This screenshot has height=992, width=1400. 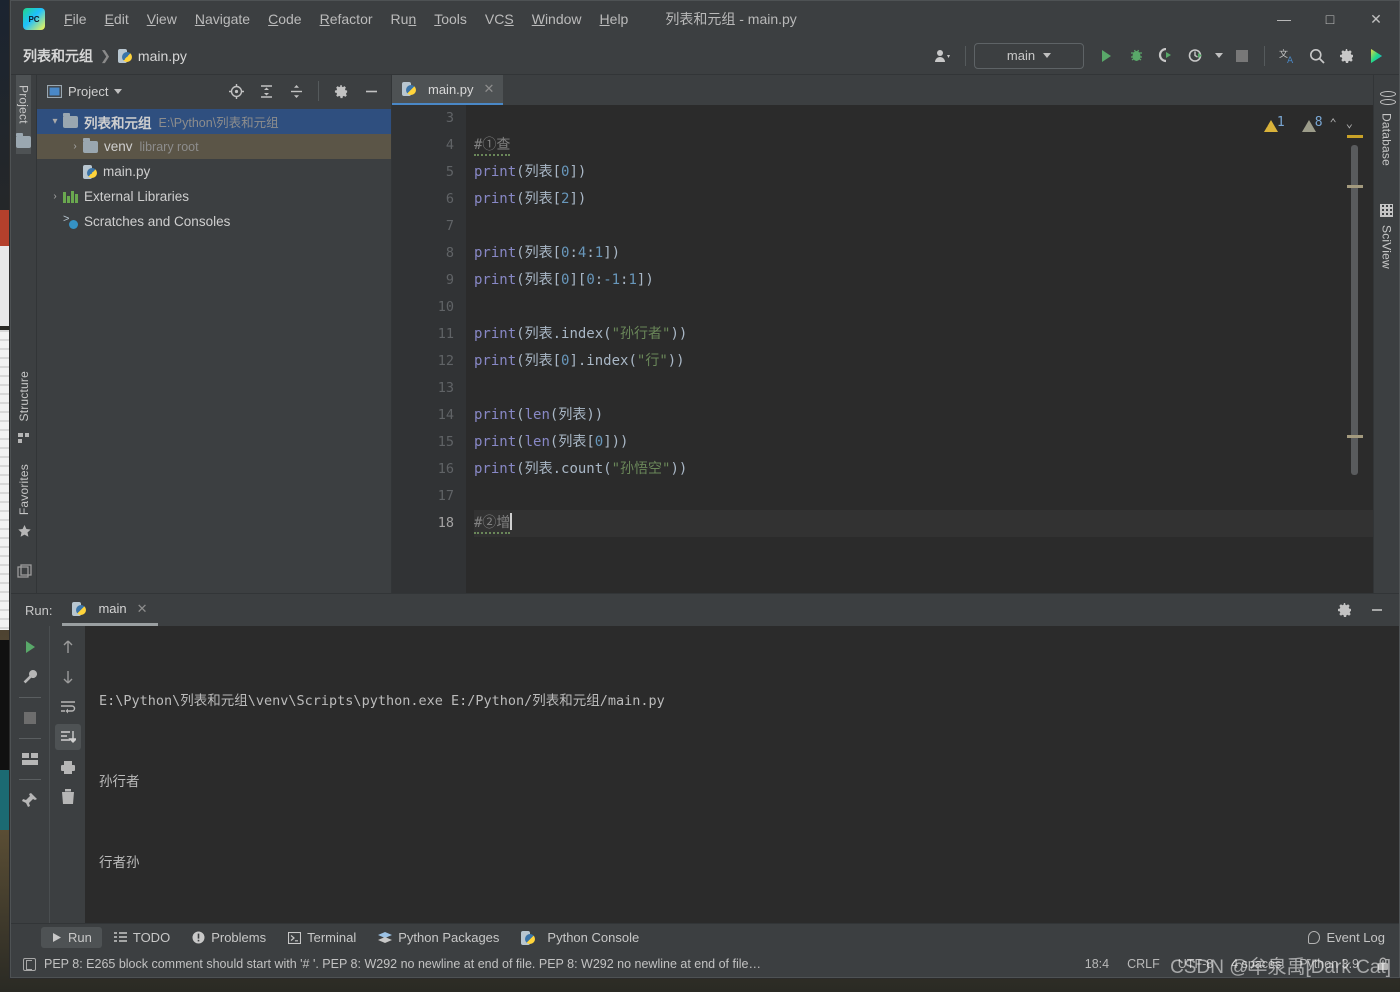 I want to click on code-line-16: print(列表.count("孙悟空")), so click(x=581, y=469).